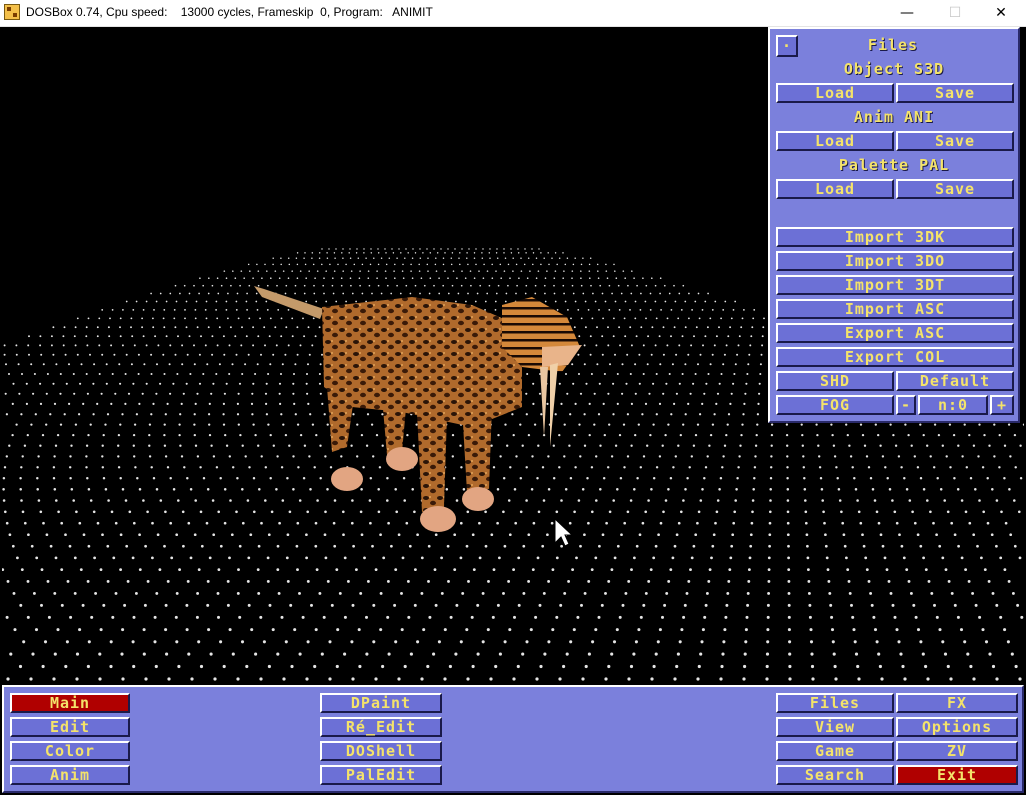  What do you see at coordinates (894, 117) in the screenshot?
I see `anim-ani-label: Anim ANI` at bounding box center [894, 117].